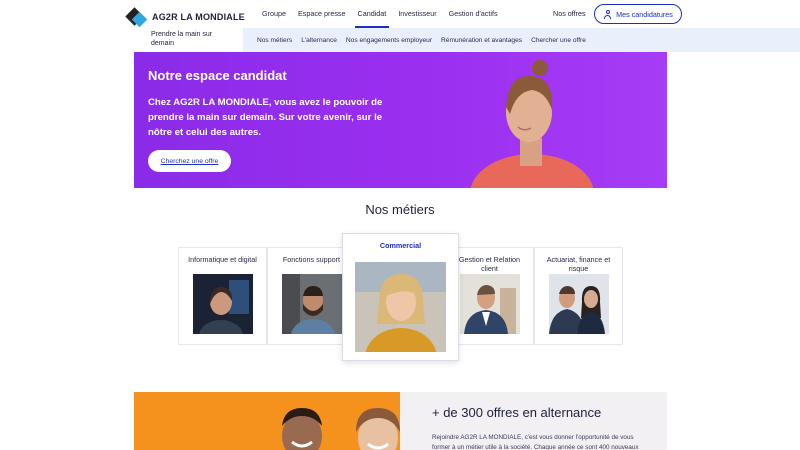 The image size is (800, 450). I want to click on subnav-item-nos-metiers: Nos métiers, so click(274, 40).